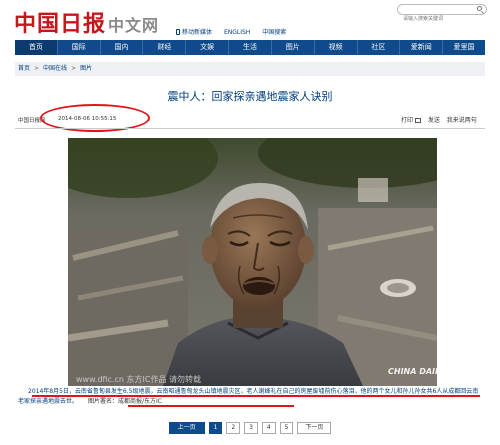 The height and width of the screenshot is (445, 500). Describe the element at coordinates (250, 69) in the screenshot. I see `breadcrumb: 首页 > 中国在线 > 图片` at that location.